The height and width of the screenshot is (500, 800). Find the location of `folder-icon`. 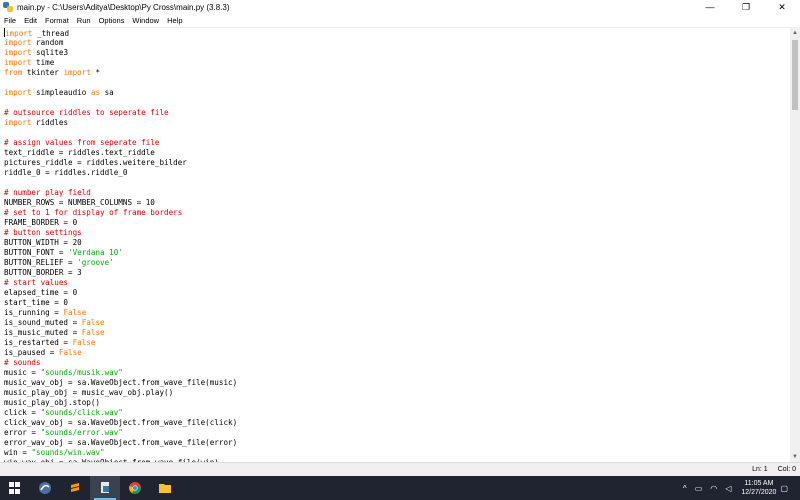

folder-icon is located at coordinates (165, 488).